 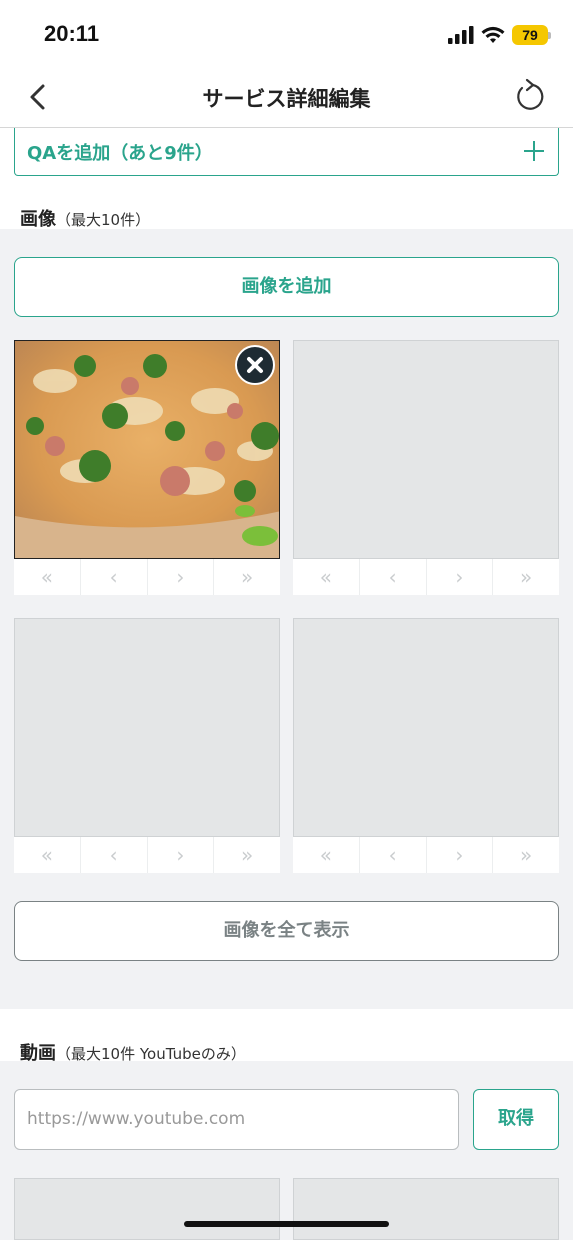 I want to click on add-image-button: 画像を追加, so click(x=286, y=287).